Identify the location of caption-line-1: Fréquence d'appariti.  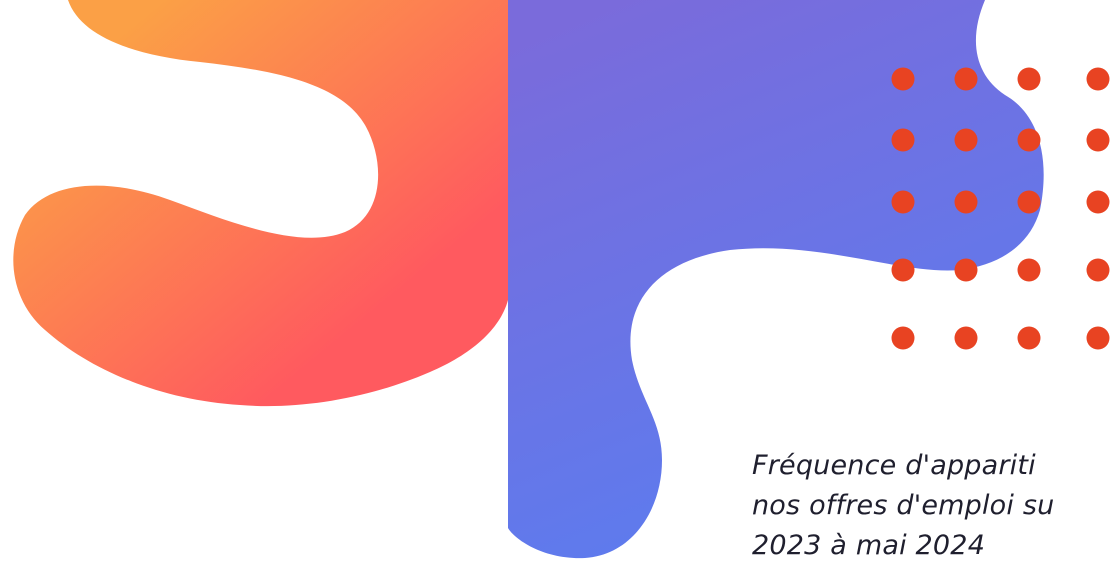
(894, 465).